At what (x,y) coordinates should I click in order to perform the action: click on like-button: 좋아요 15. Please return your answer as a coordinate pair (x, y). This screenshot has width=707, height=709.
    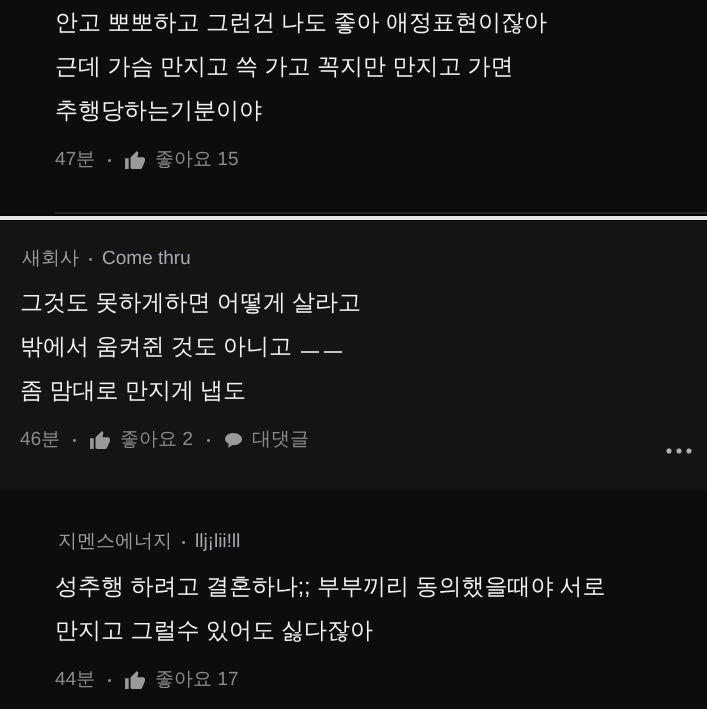
    Looking at the image, I should click on (182, 160).